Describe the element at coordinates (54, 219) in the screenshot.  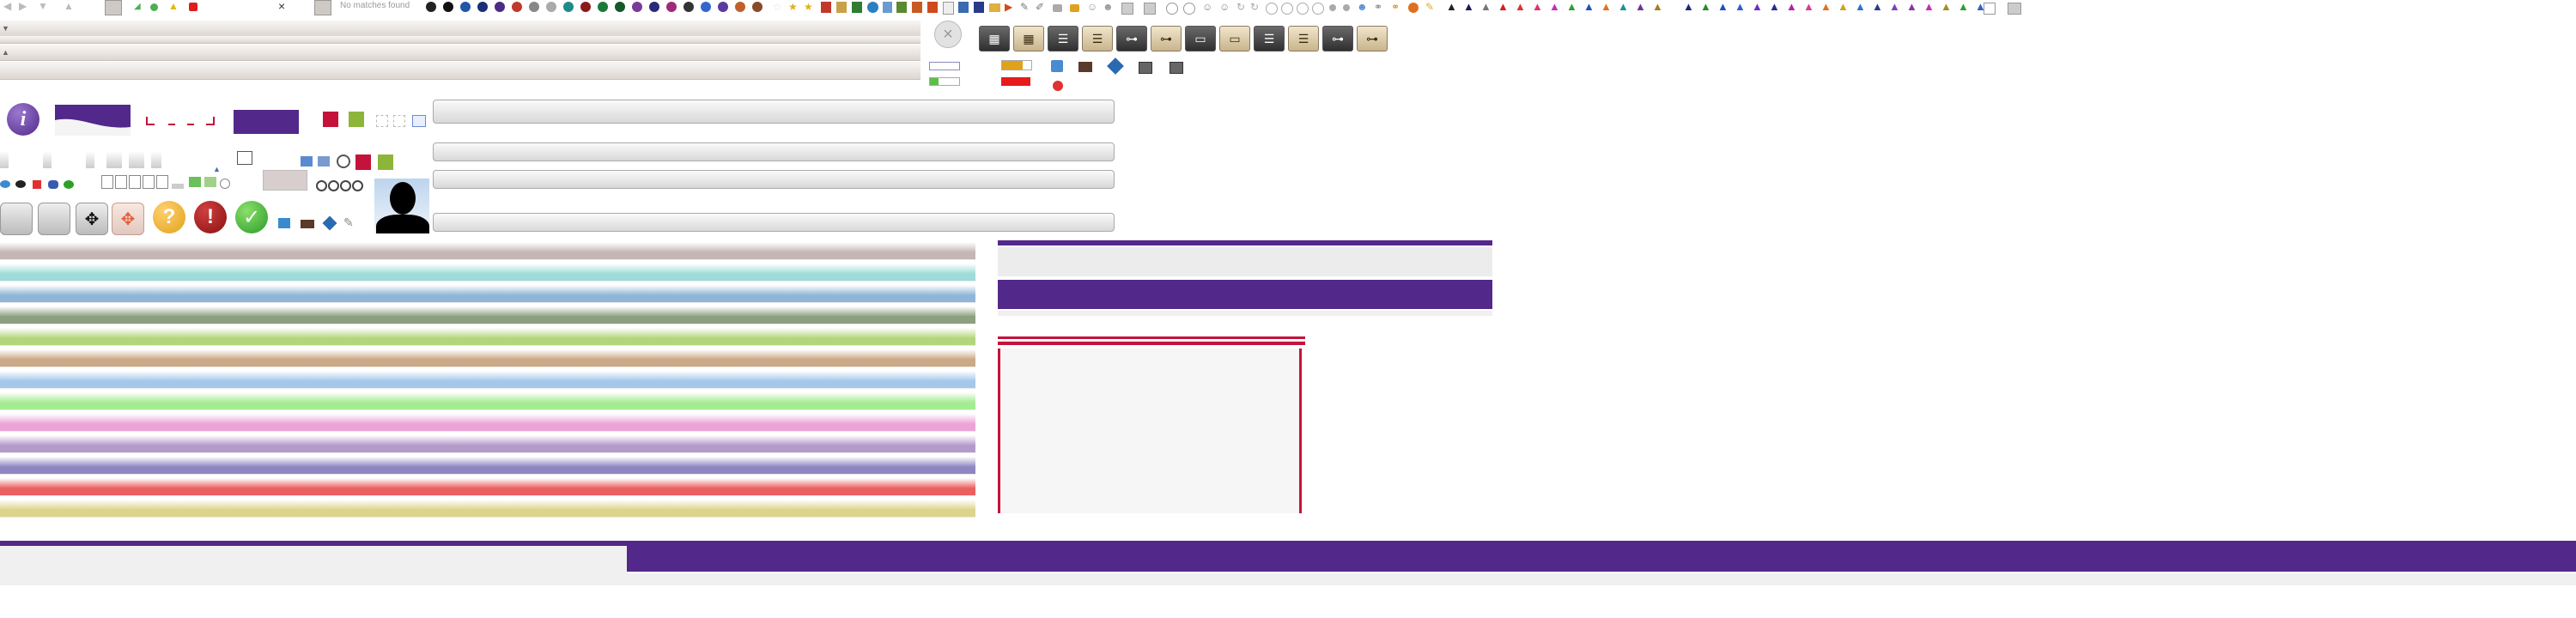
I see `printer-button` at that location.